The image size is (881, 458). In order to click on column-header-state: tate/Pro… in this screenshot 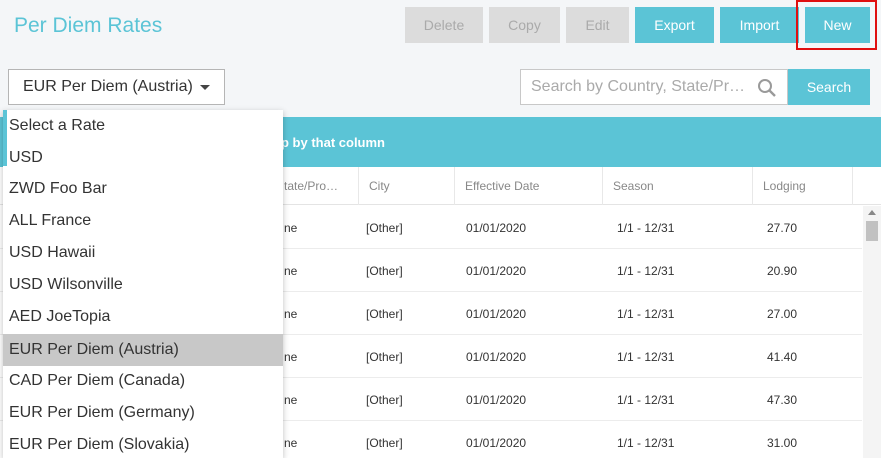, I will do `click(316, 186)`.